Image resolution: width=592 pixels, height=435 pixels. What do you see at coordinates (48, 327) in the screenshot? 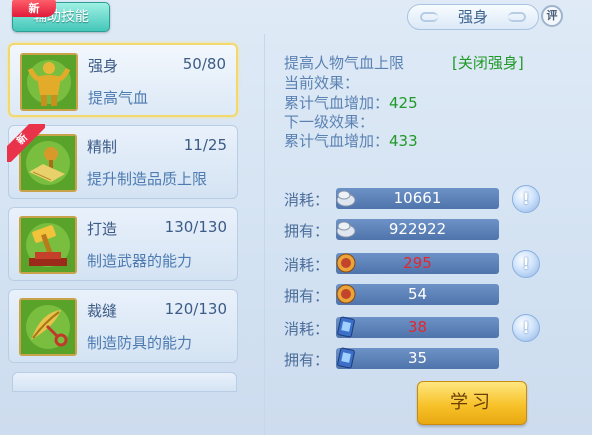
I see `scissors-icon` at bounding box center [48, 327].